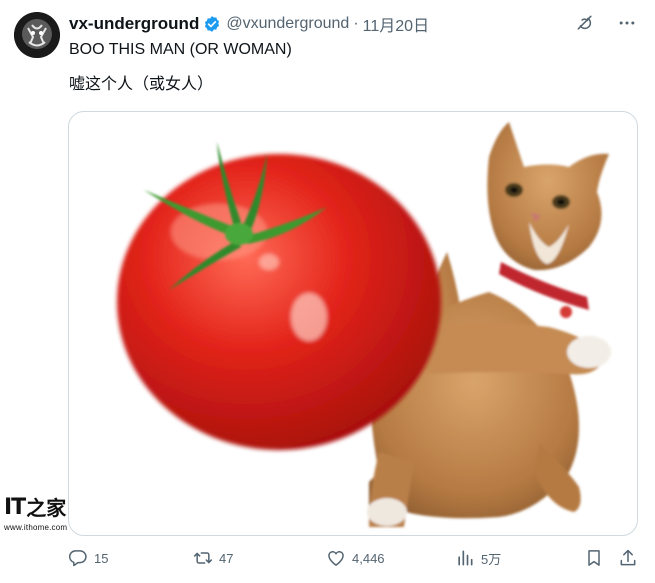 The height and width of the screenshot is (583, 655). I want to click on ithome-logo: IT 之家, so click(37, 507).